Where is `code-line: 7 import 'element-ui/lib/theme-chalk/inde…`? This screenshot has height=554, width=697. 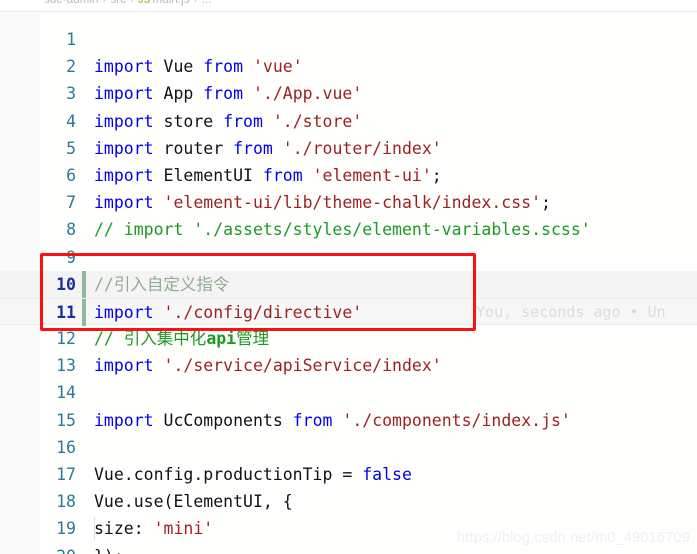 code-line: 7 import 'element-ui/lib/theme-chalk/inde… is located at coordinates (348, 202).